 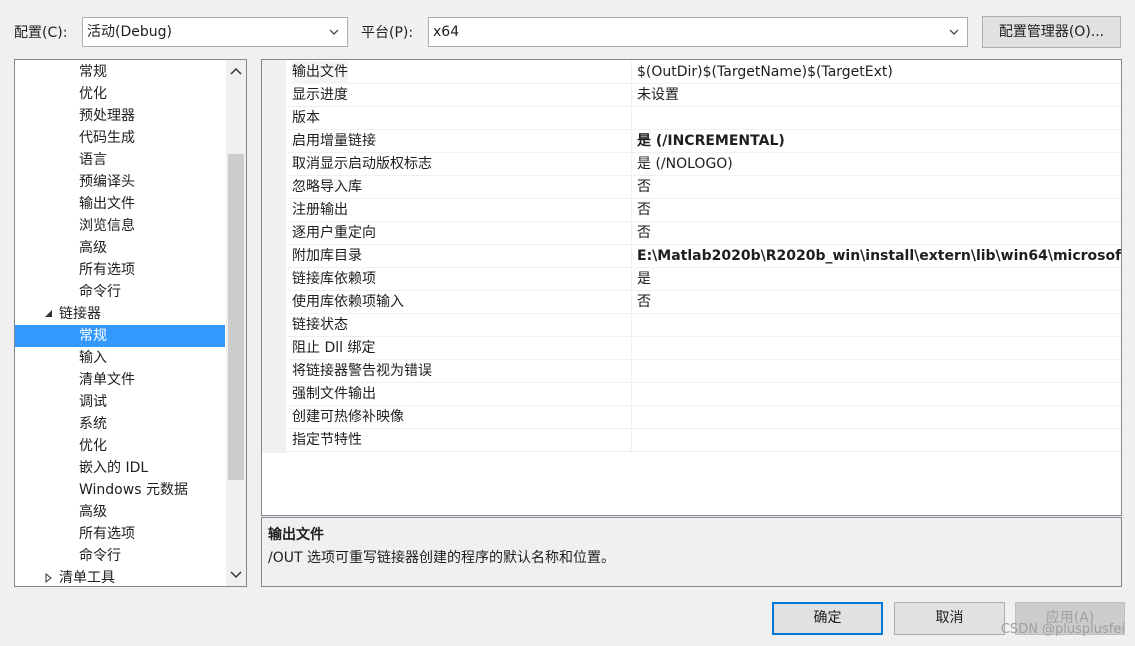 What do you see at coordinates (49, 314) in the screenshot?
I see `expanded-triangle-icon` at bounding box center [49, 314].